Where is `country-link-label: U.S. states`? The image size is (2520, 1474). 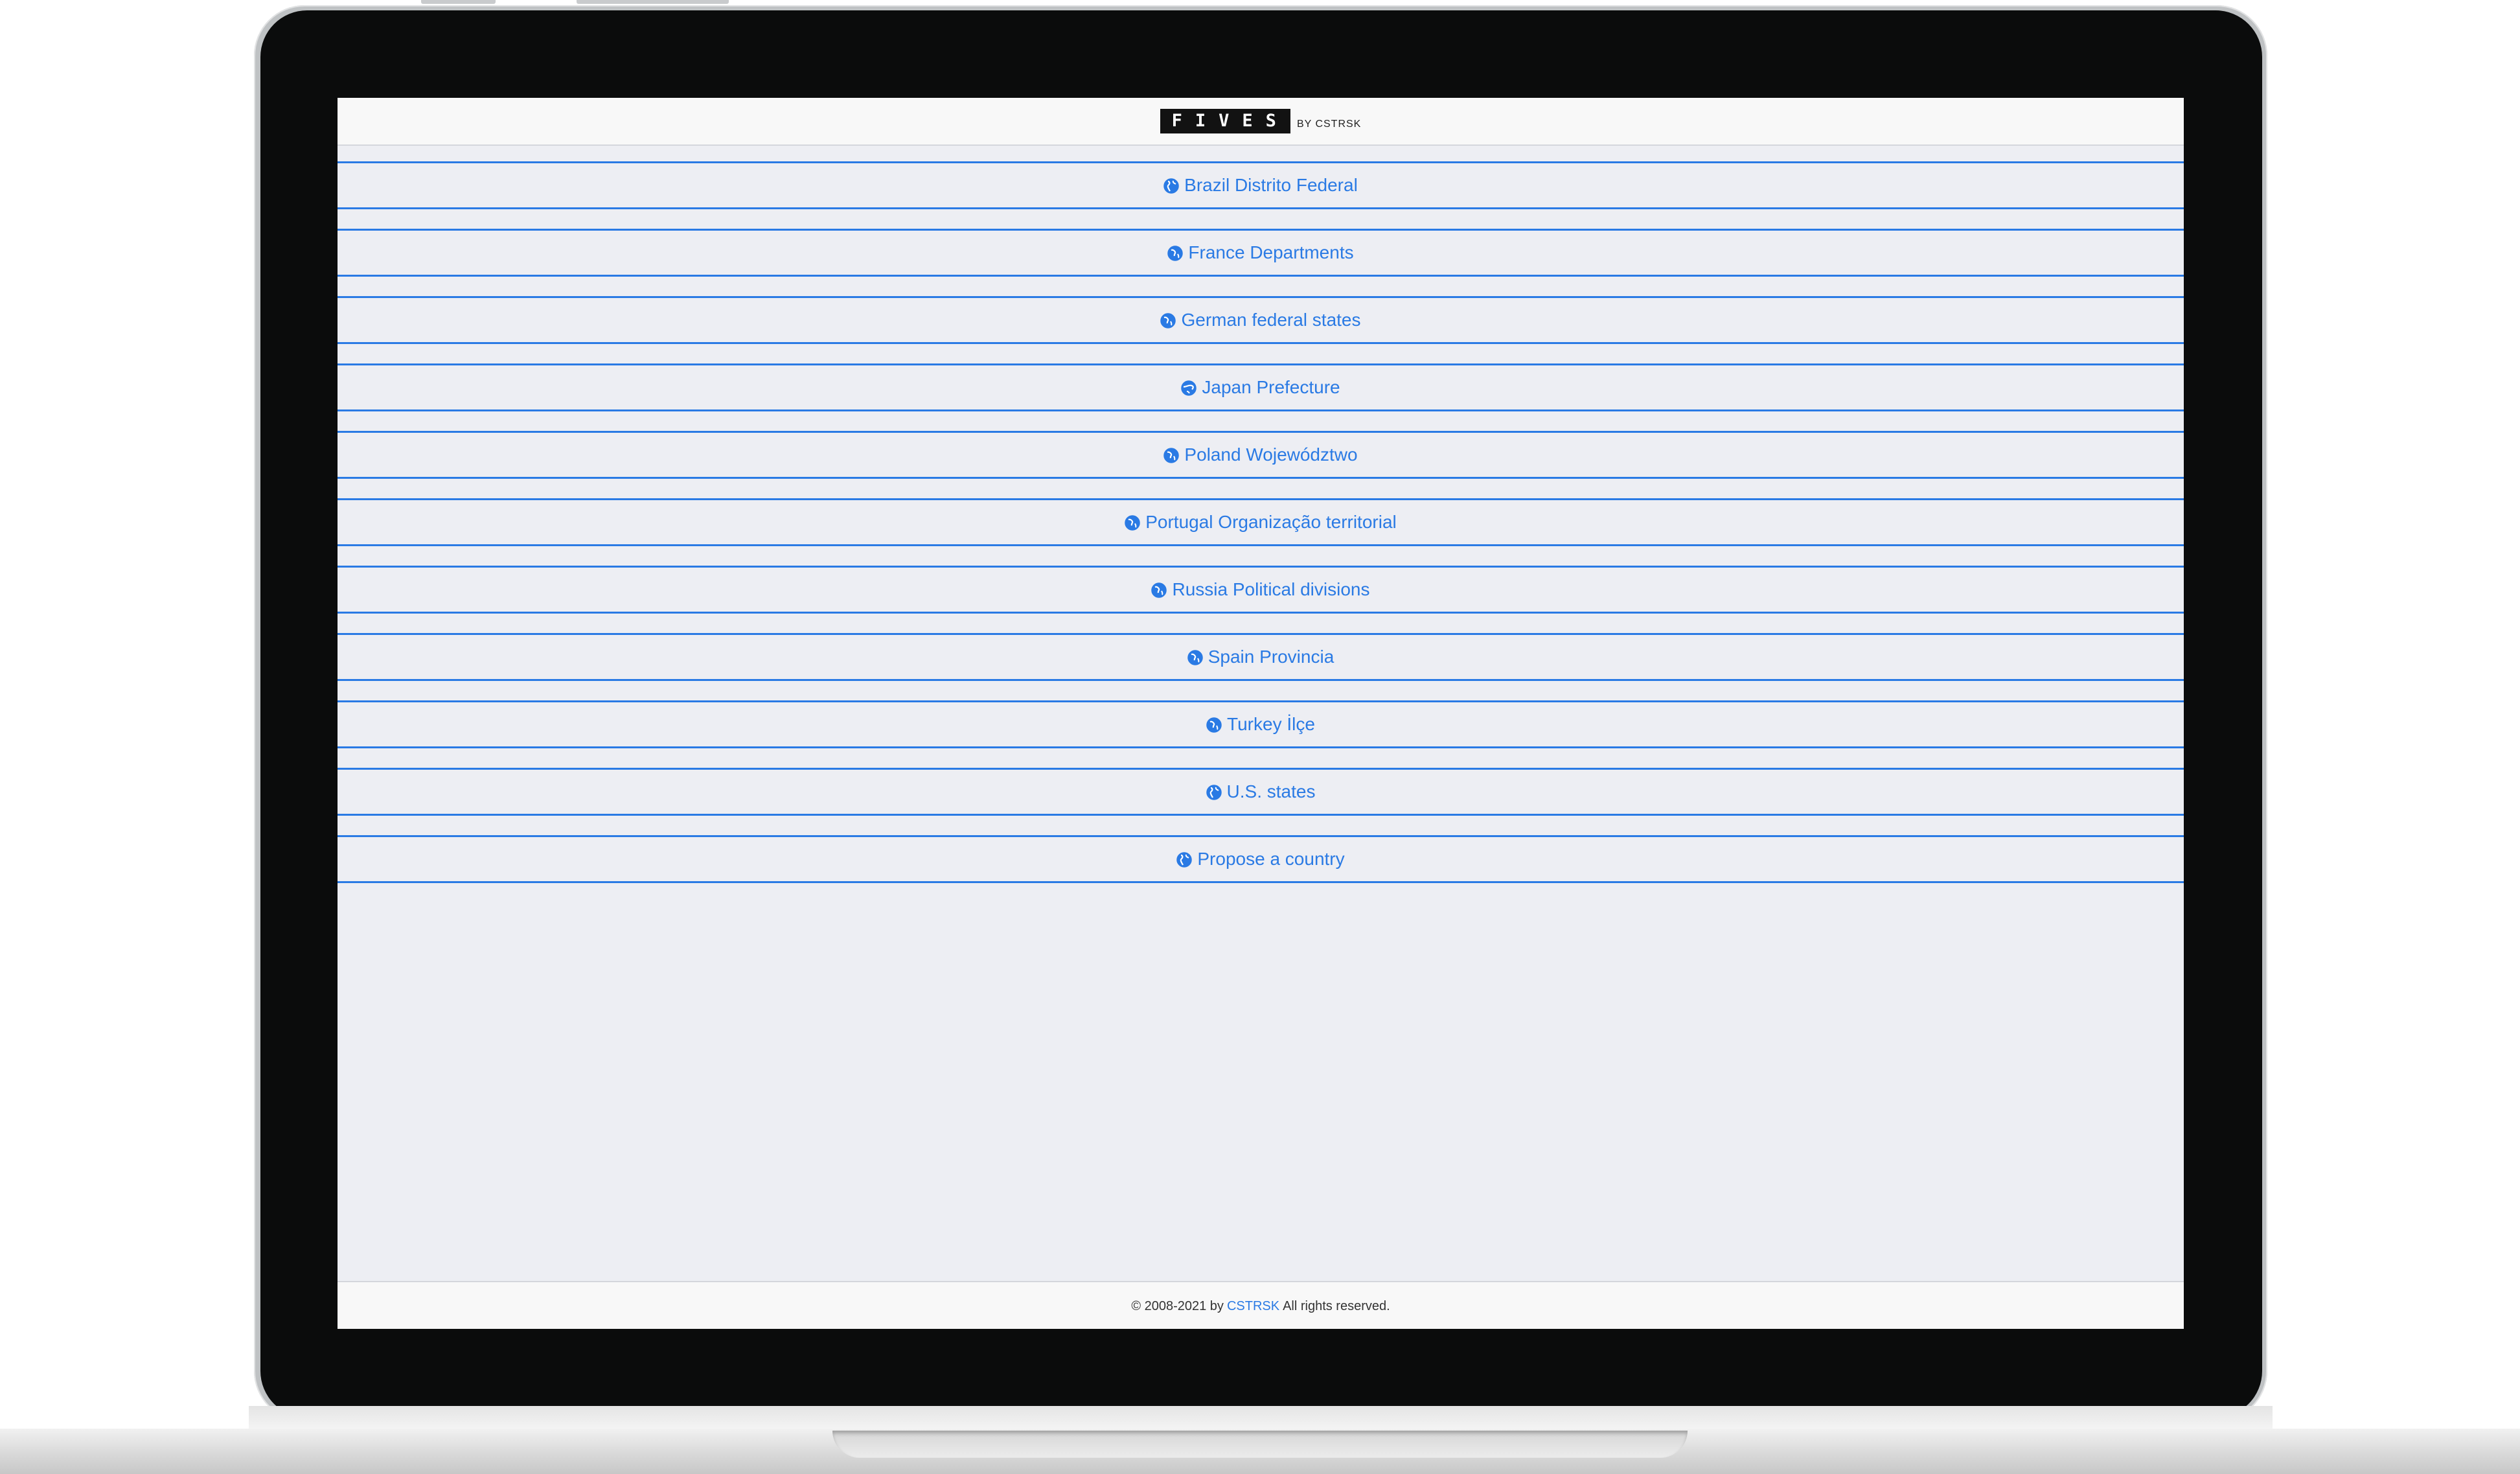
country-link-label: U.S. states is located at coordinates (1271, 791).